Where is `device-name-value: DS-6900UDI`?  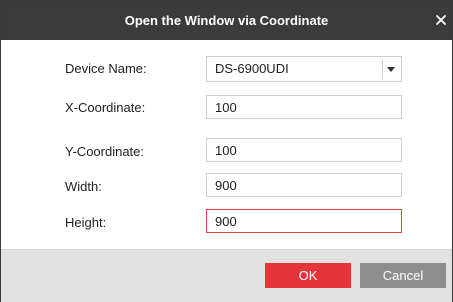
device-name-value: DS-6900UDI is located at coordinates (252, 68).